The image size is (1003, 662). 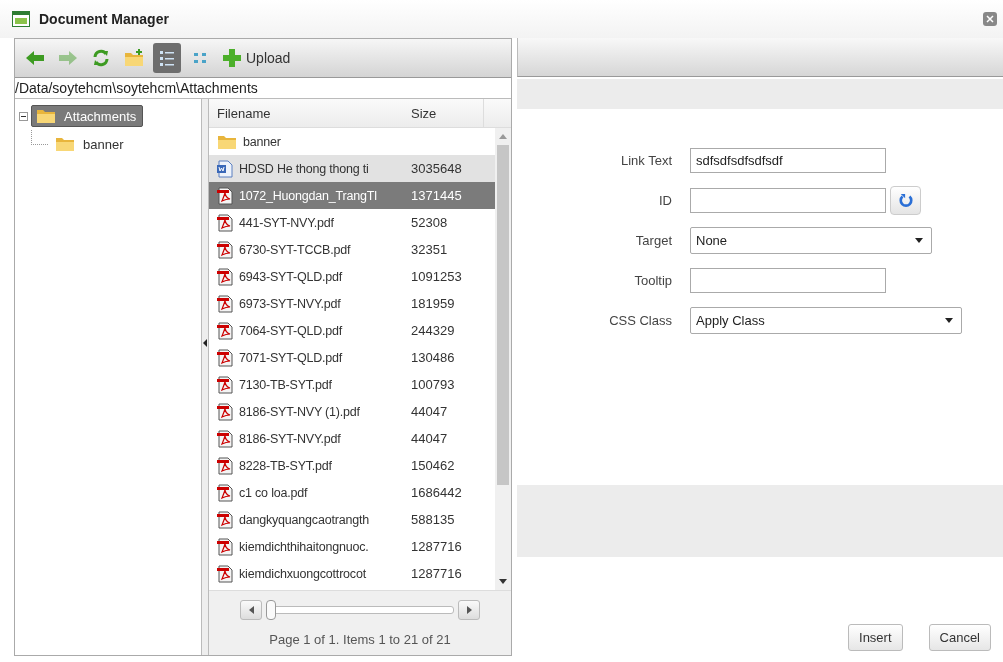 What do you see at coordinates (503, 136) in the screenshot?
I see `scroll-up-icon` at bounding box center [503, 136].